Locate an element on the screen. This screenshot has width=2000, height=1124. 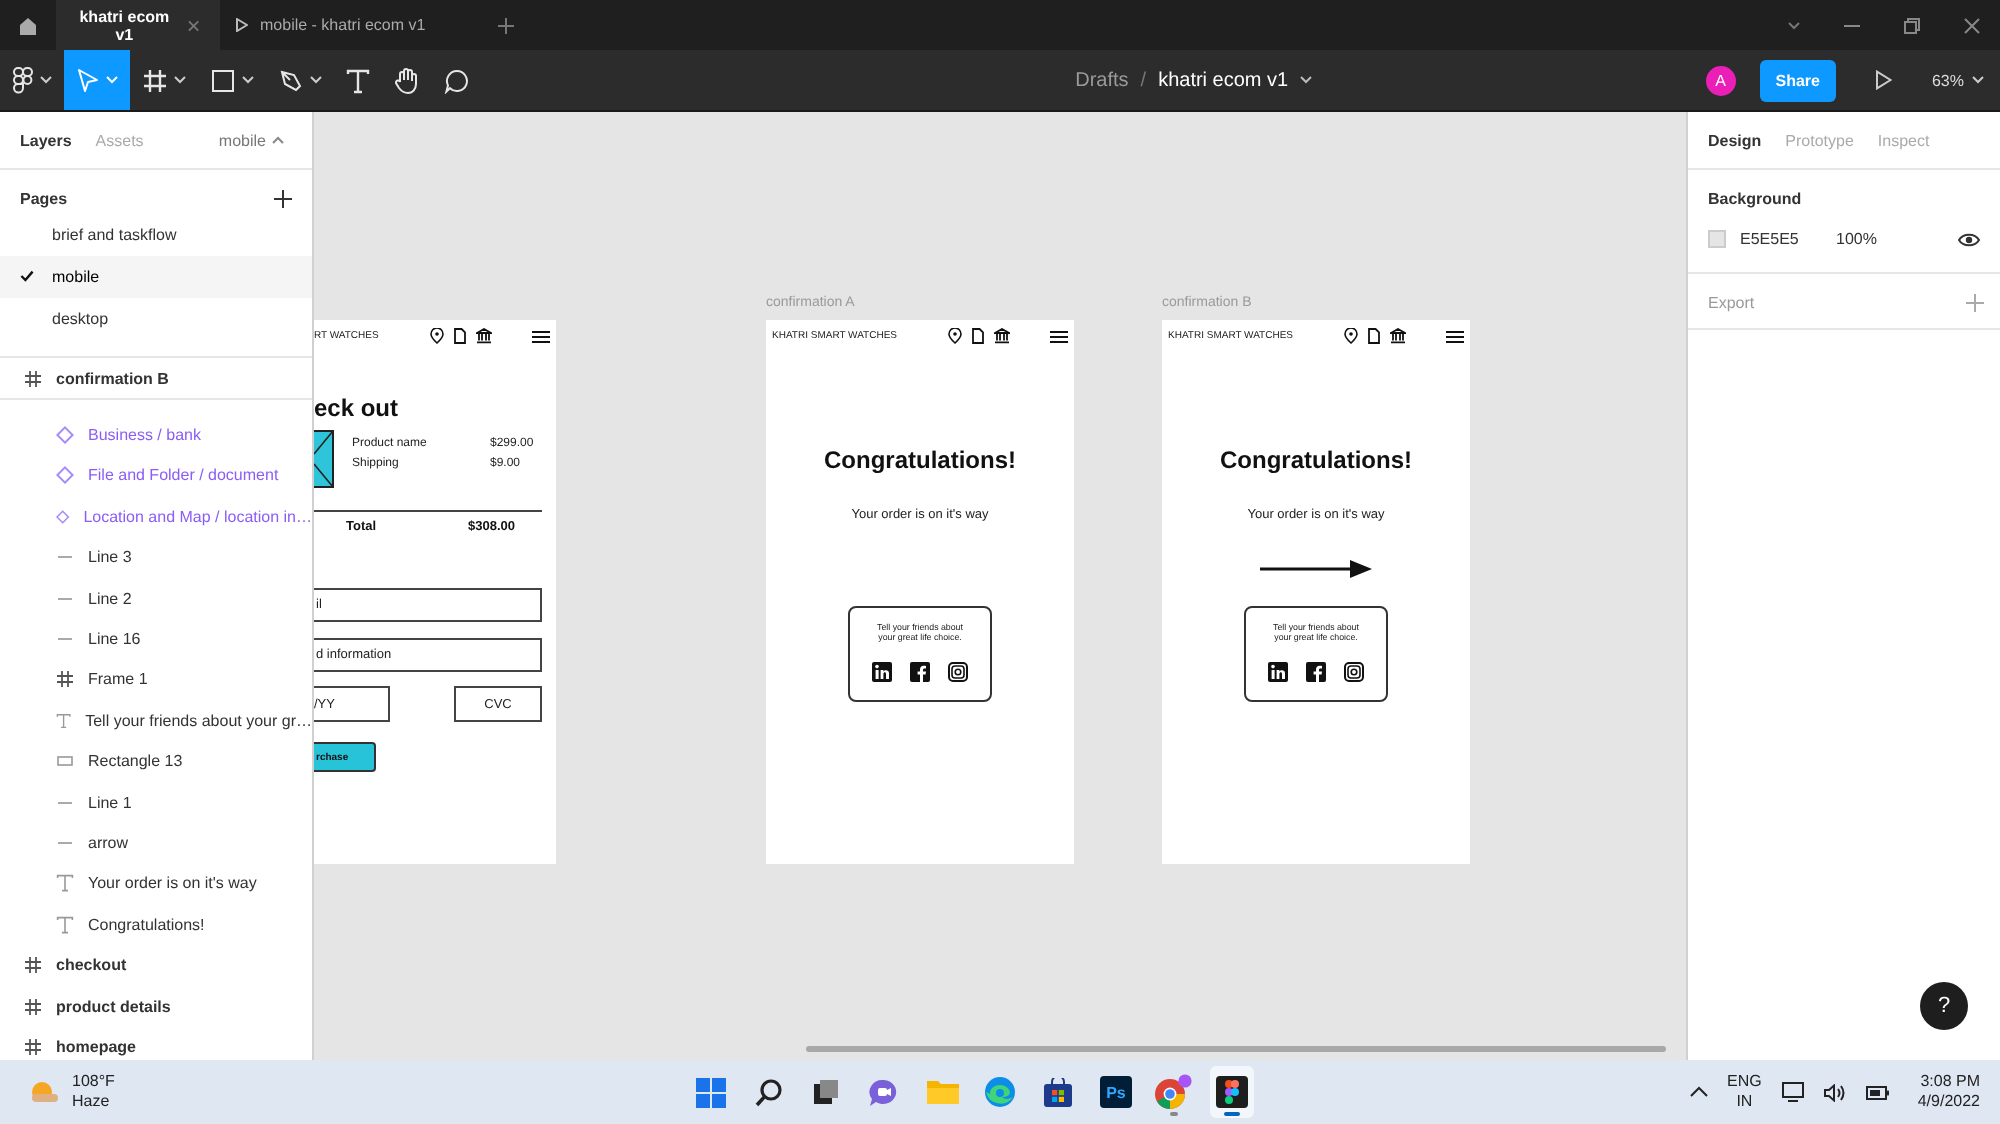
page-item: brief and taskflow is located at coordinates (114, 235).